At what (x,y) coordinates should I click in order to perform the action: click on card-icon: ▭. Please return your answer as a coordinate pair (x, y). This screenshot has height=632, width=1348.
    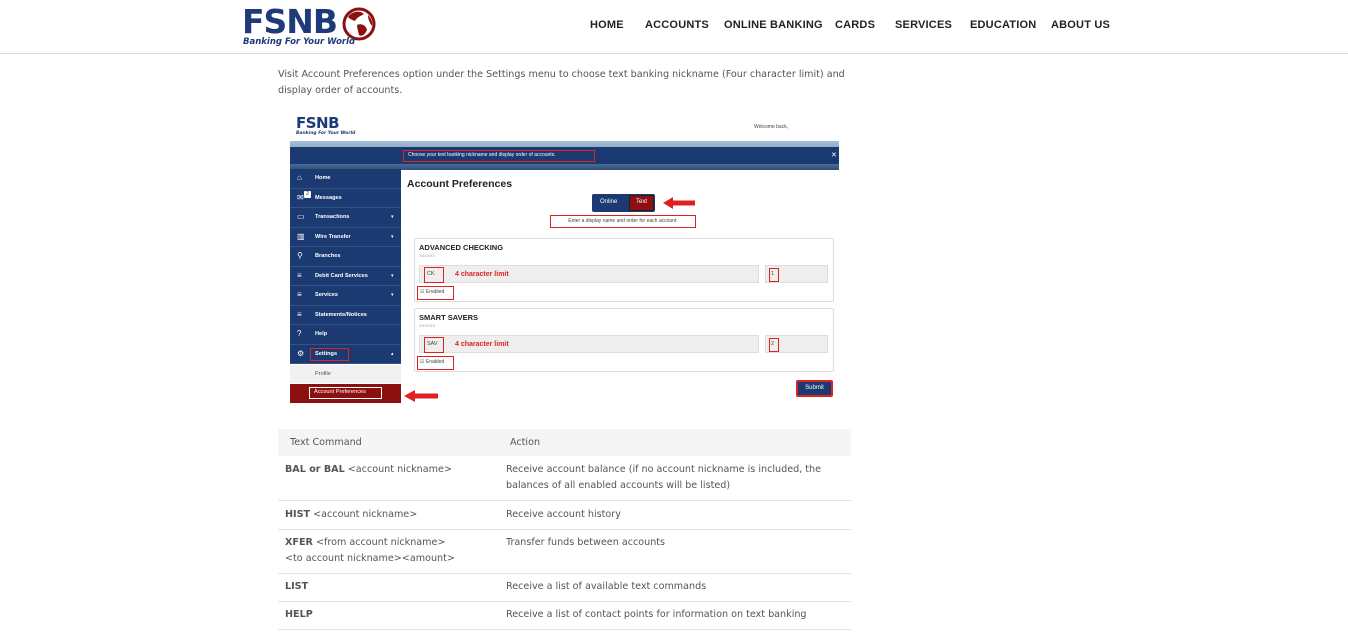
    Looking at the image, I should click on (301, 216).